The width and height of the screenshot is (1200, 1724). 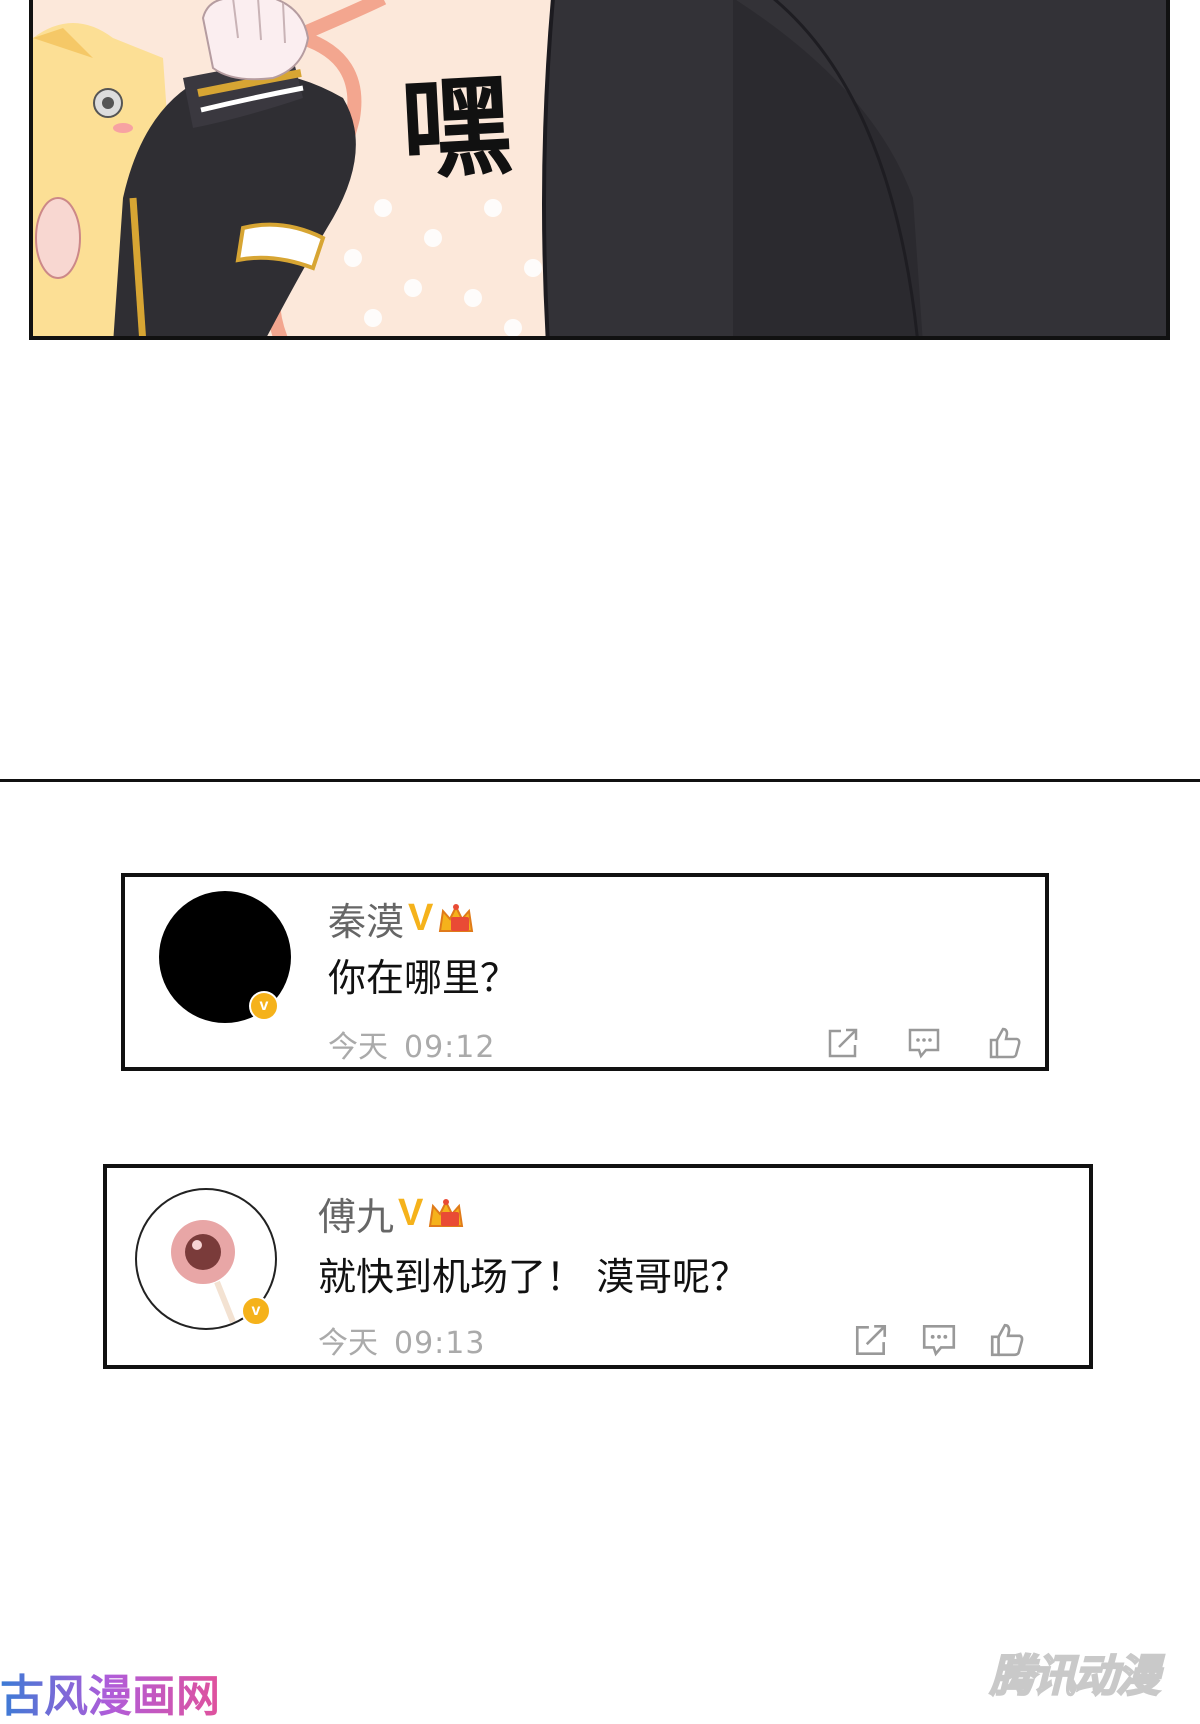 What do you see at coordinates (533, 1277) in the screenshot?
I see `comment-message: 就快到机场了！ 漠哥呢？` at bounding box center [533, 1277].